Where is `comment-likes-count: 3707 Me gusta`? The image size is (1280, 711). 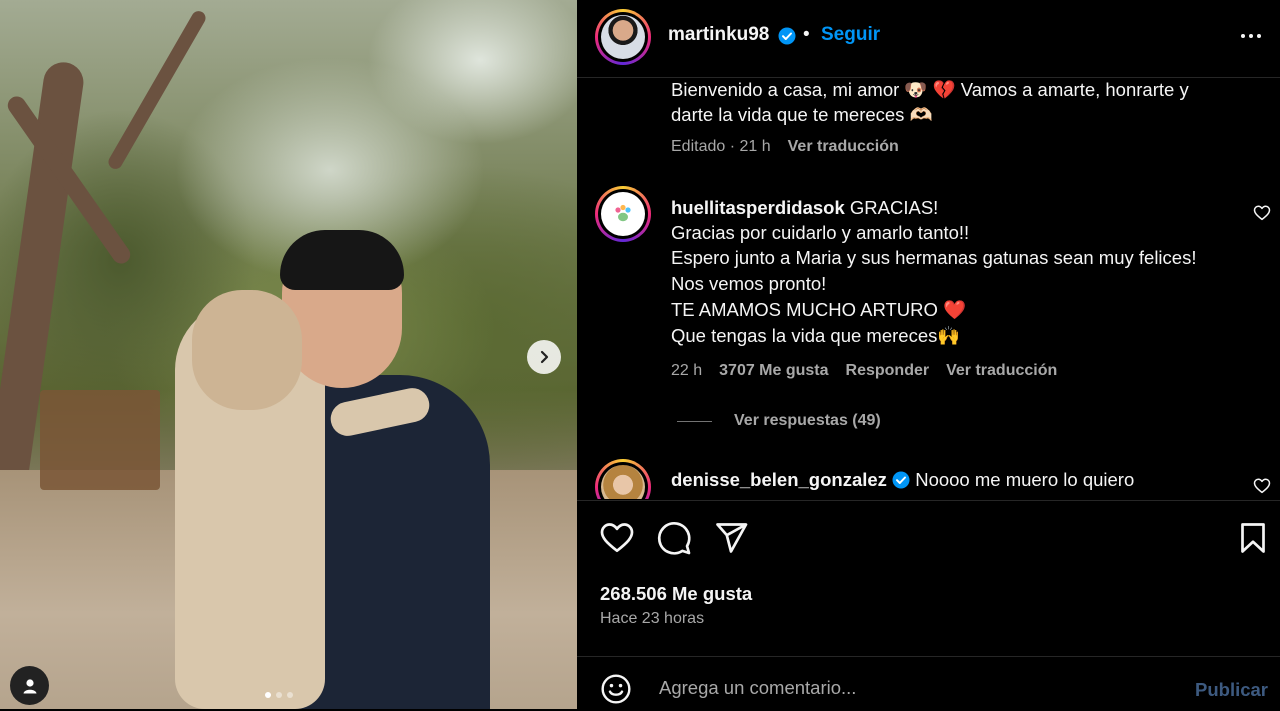
comment-likes-count: 3707 Me gusta is located at coordinates (773, 371).